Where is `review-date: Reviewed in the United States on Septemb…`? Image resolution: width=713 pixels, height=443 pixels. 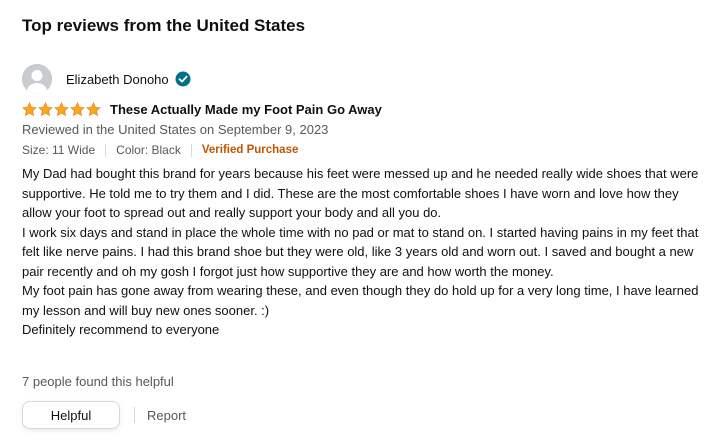
review-date: Reviewed in the United States on Septemb… is located at coordinates (175, 129).